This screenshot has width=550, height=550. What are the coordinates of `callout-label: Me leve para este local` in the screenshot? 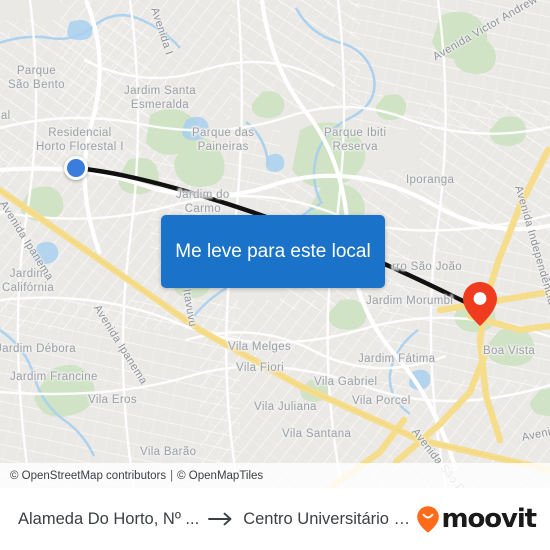 It's located at (273, 251).